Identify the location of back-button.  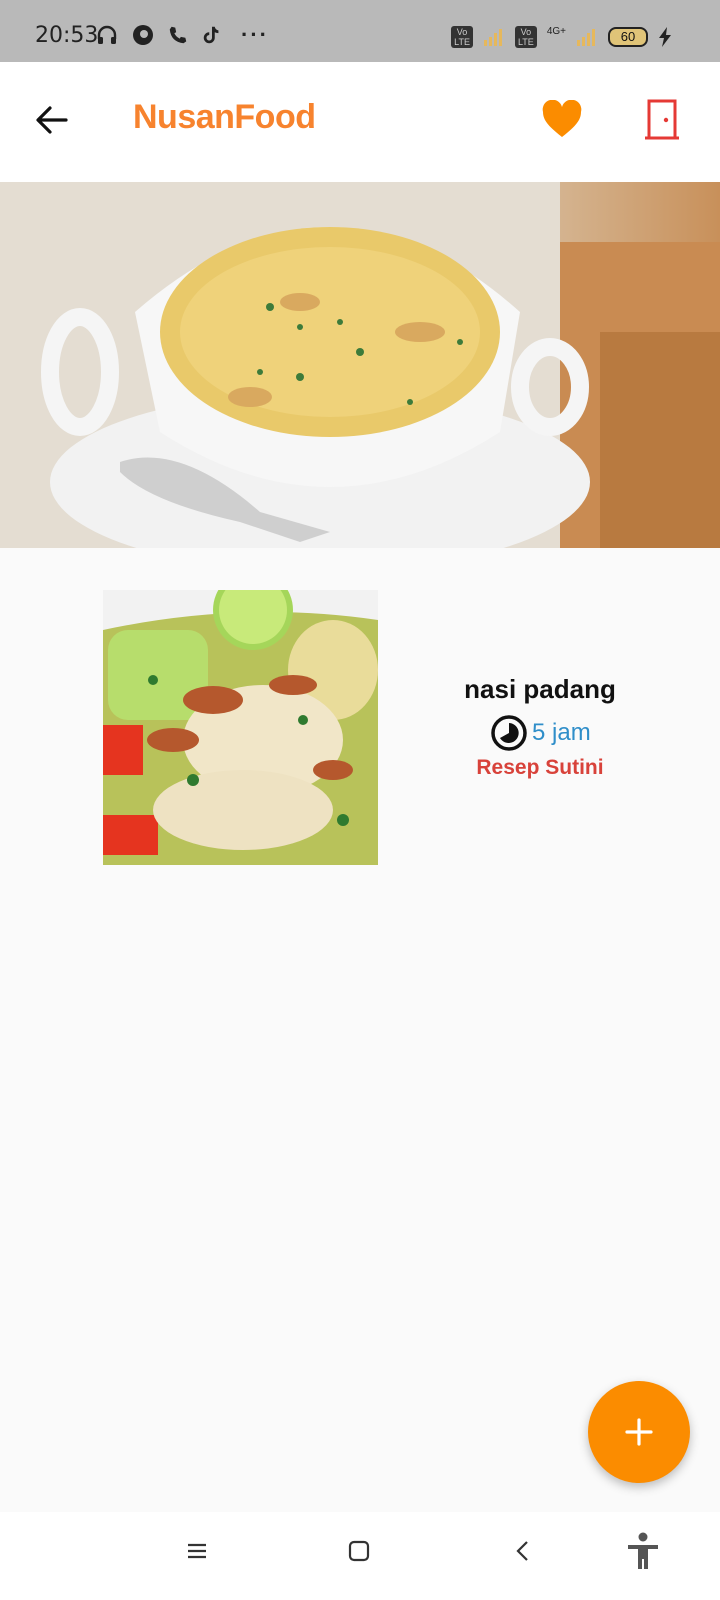
(52, 120).